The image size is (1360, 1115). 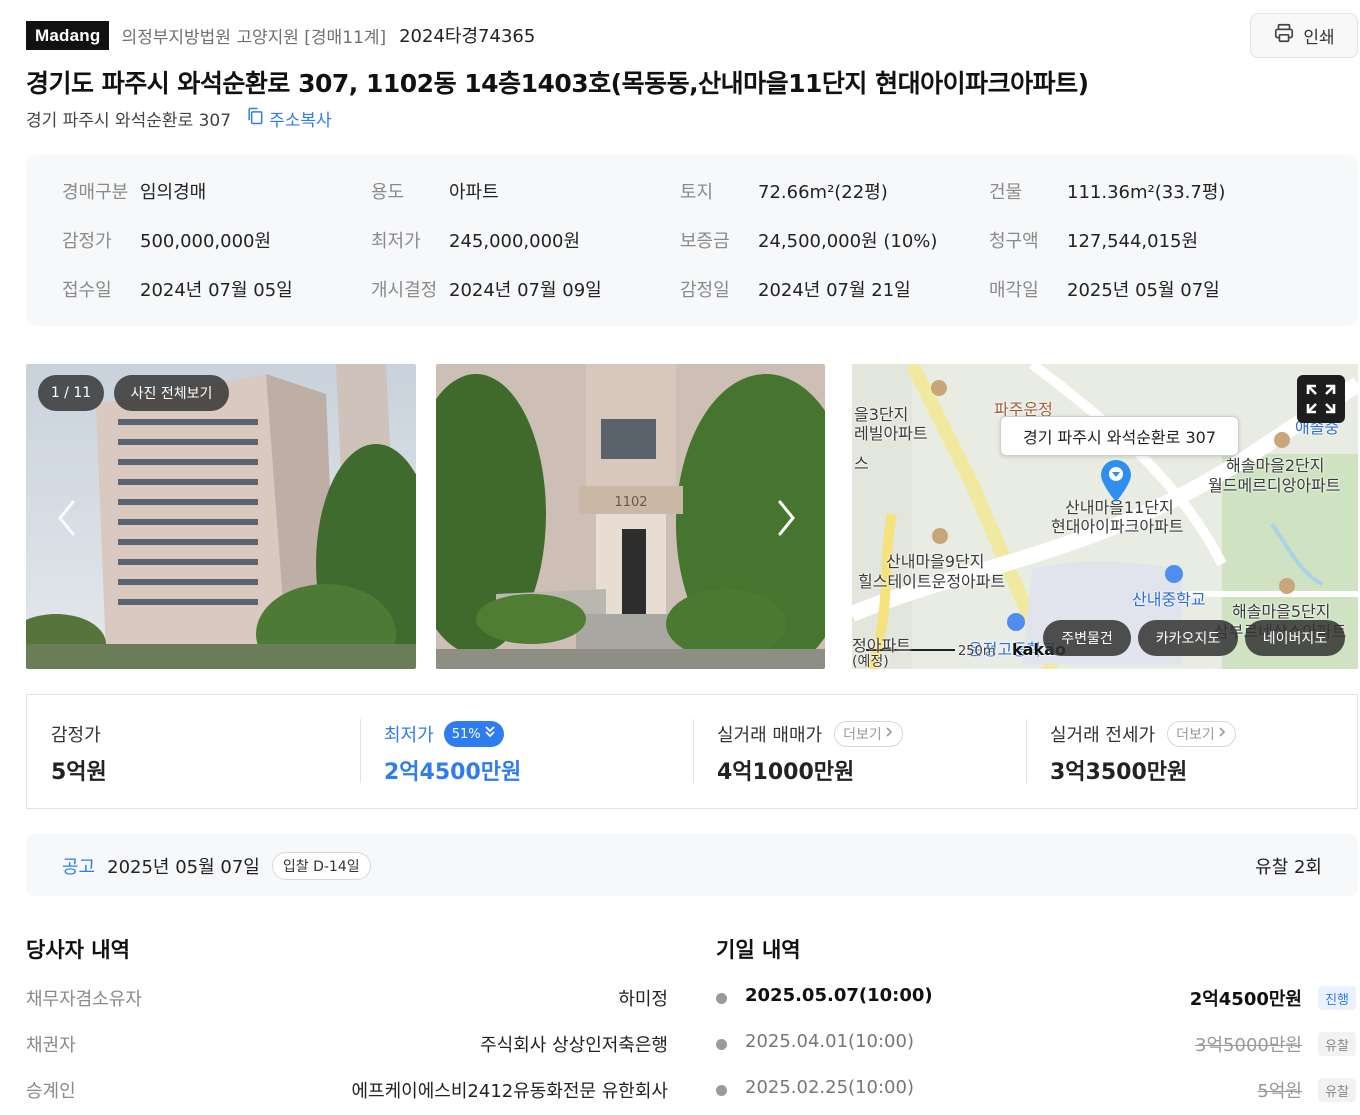 What do you see at coordinates (1087, 638) in the screenshot?
I see `nearby-listings-button: 주변물건` at bounding box center [1087, 638].